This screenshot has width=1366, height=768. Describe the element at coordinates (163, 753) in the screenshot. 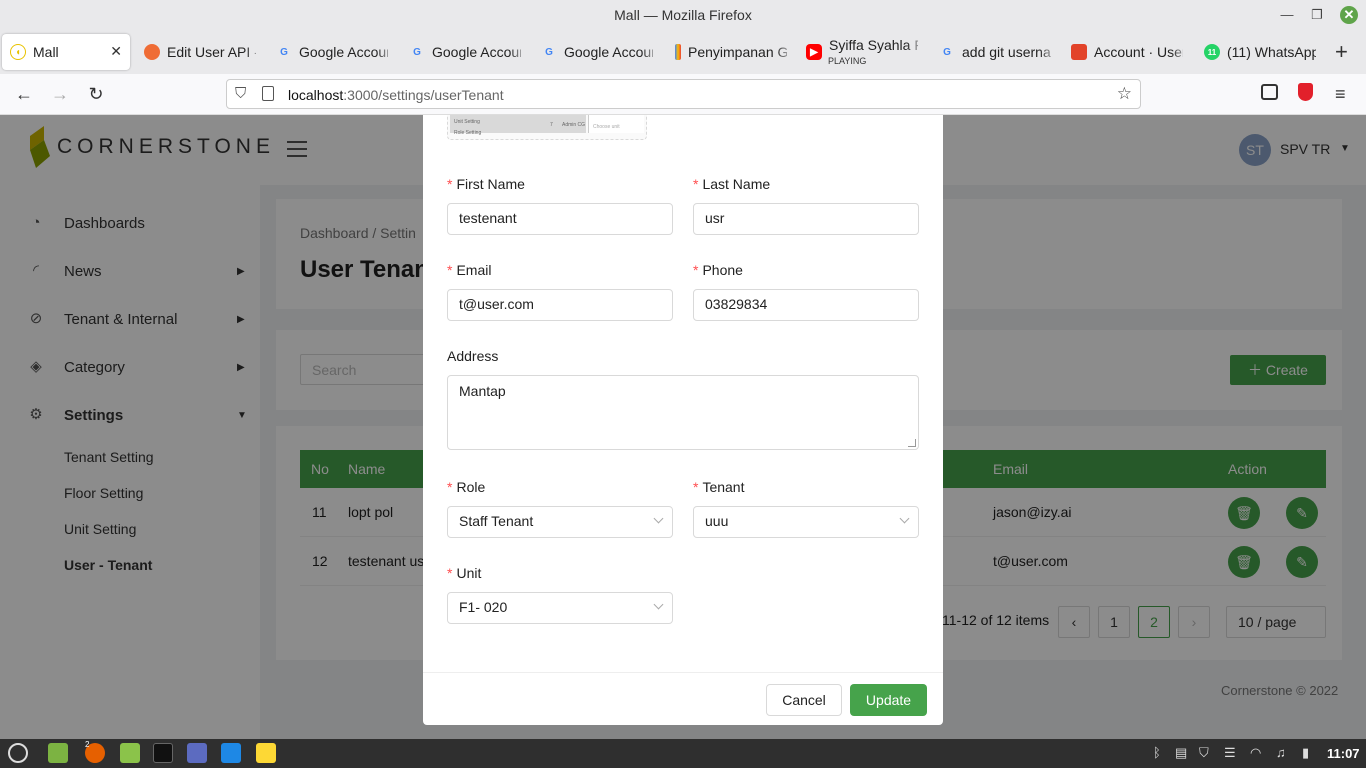

I see `terminal-icon` at that location.